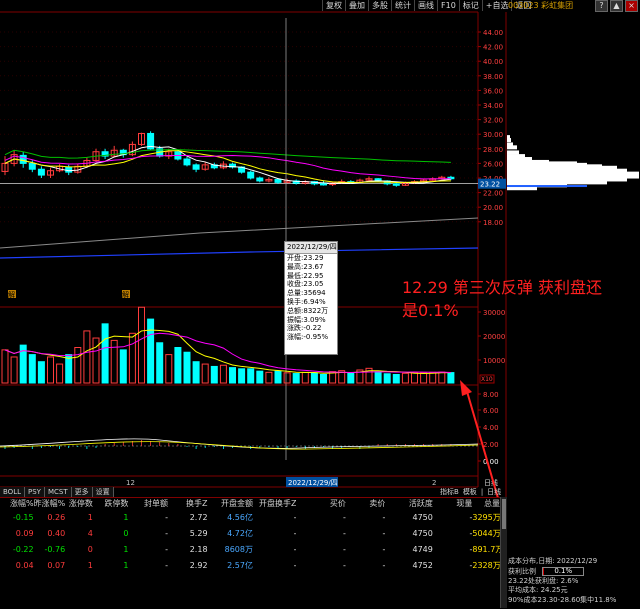  What do you see at coordinates (294, 293) in the screenshot?
I see `tooltip-label: 总量` at bounding box center [294, 293].